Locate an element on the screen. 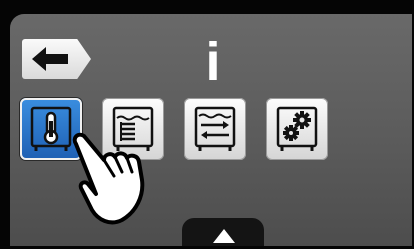 The width and height of the screenshot is (414, 249). arrow-left-icon is located at coordinates (50, 59).